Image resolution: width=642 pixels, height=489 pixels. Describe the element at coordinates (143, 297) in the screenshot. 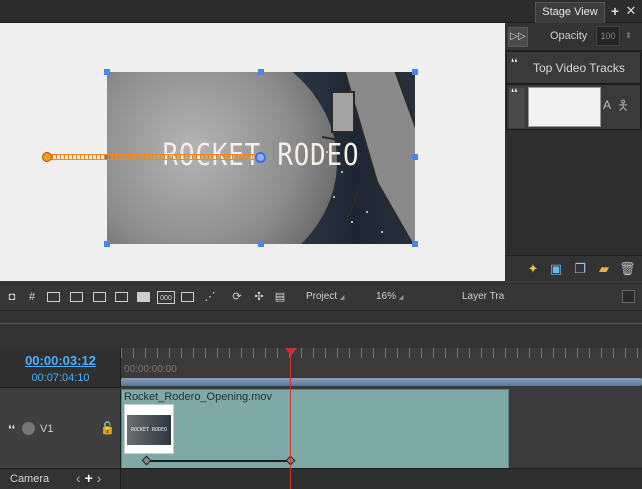

I see `fill-icon` at that location.